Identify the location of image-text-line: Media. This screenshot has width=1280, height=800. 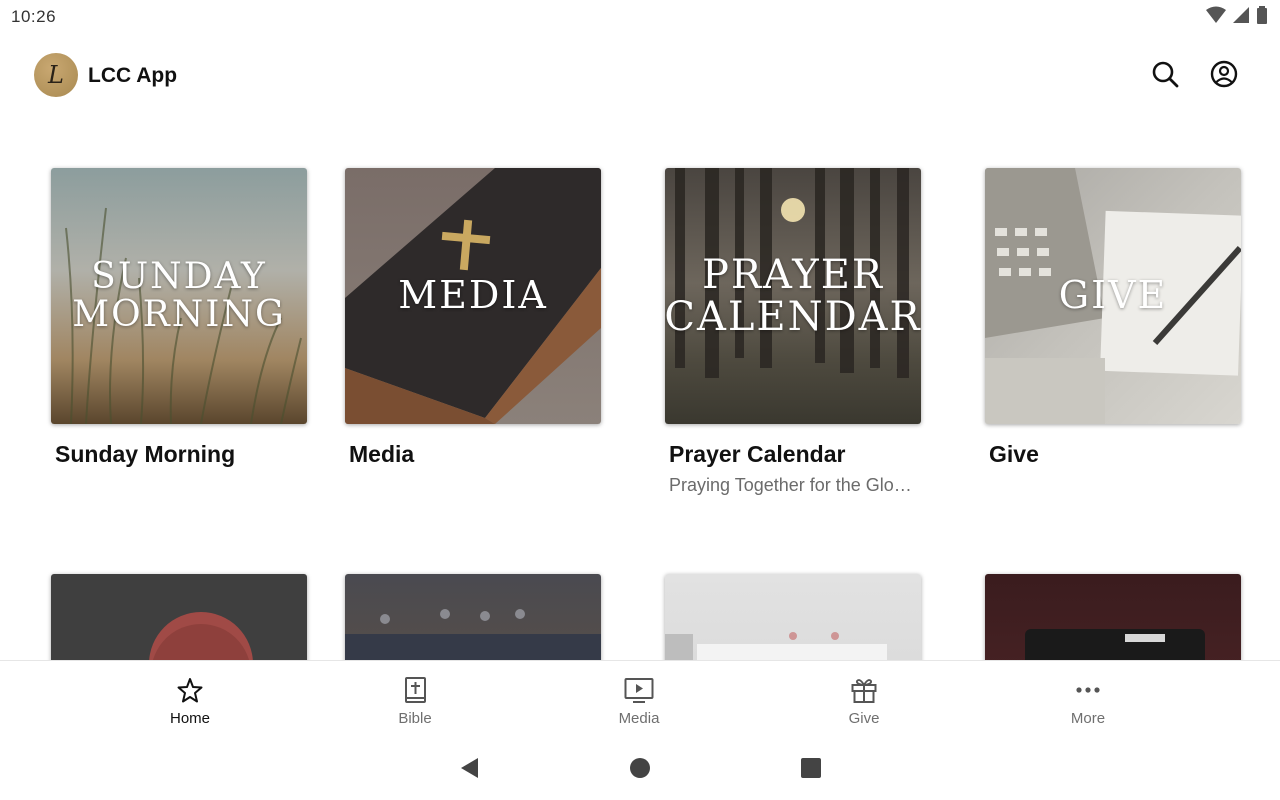
(473, 295).